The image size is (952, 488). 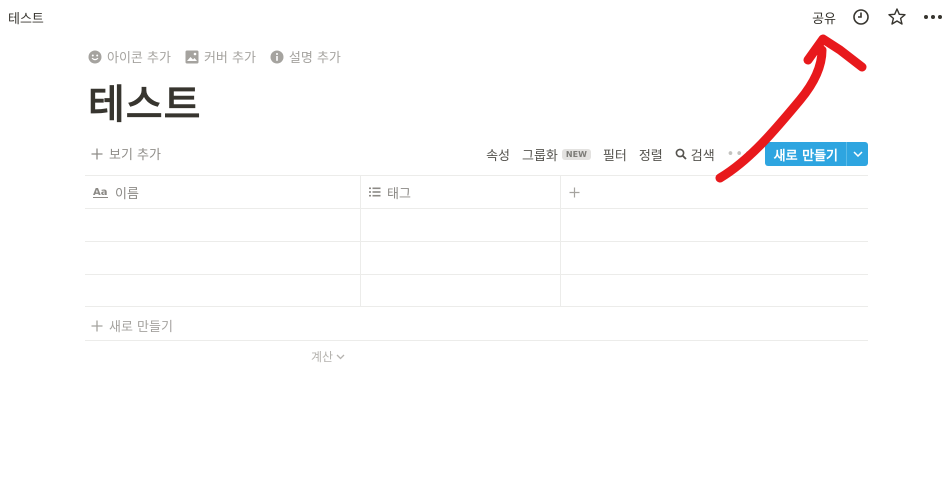 I want to click on group-button: 그룹화 NEW, so click(x=556, y=154).